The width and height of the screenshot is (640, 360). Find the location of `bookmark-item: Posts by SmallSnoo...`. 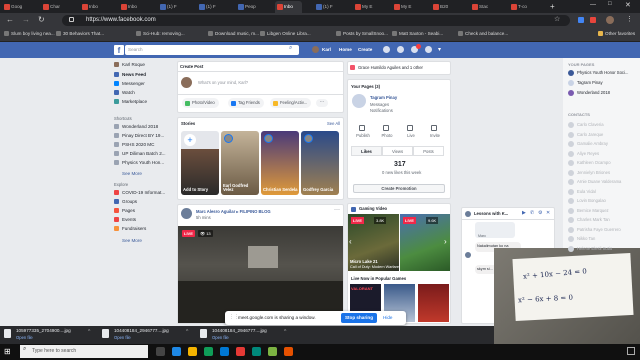

bookmark-item: Posts by SmallSnoo... is located at coordinates (362, 33).